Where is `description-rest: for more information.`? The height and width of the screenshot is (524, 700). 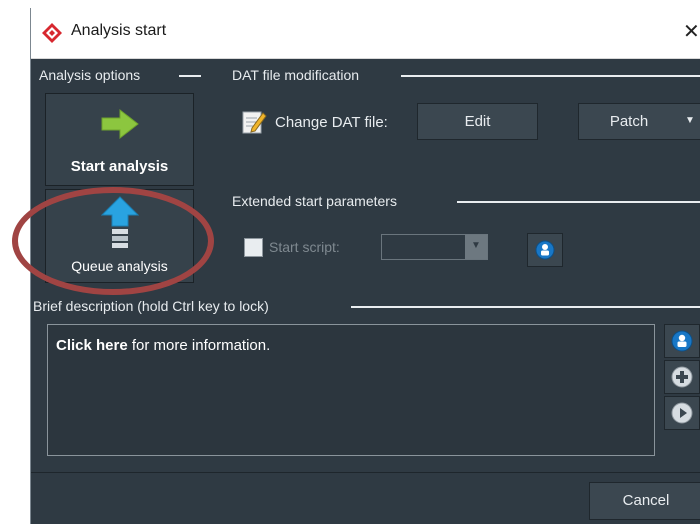 description-rest: for more information. is located at coordinates (199, 345).